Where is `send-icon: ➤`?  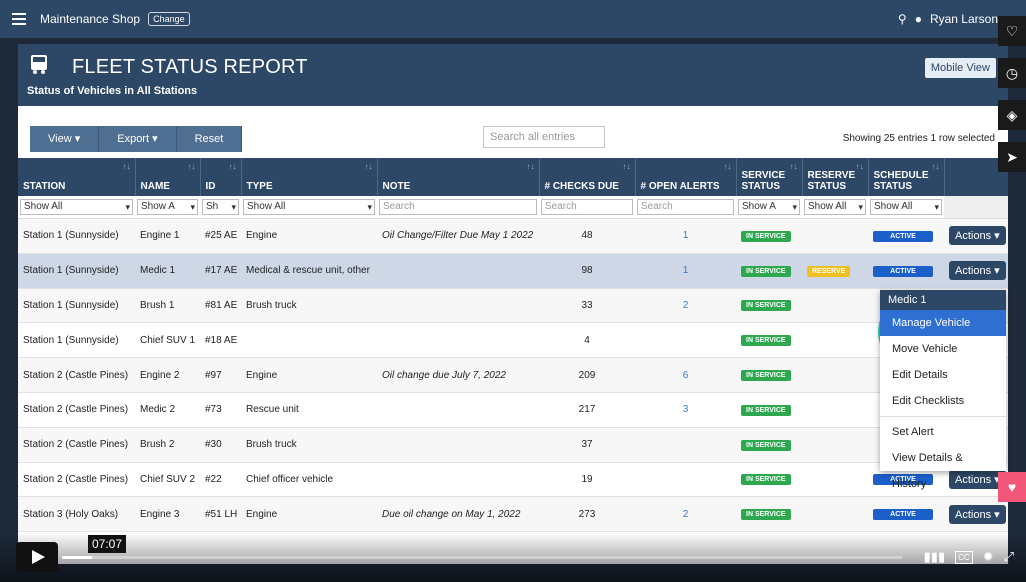
send-icon: ➤ is located at coordinates (1012, 157).